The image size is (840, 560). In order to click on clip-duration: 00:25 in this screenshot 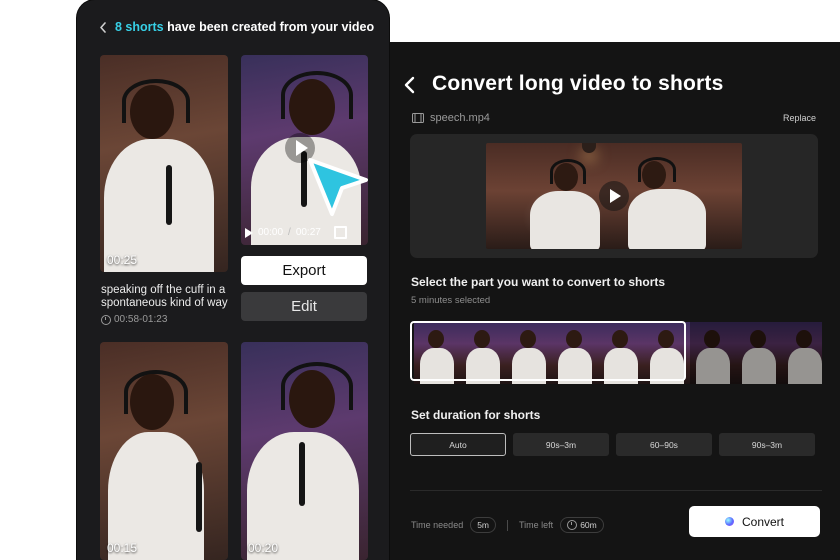, I will do `click(122, 260)`.